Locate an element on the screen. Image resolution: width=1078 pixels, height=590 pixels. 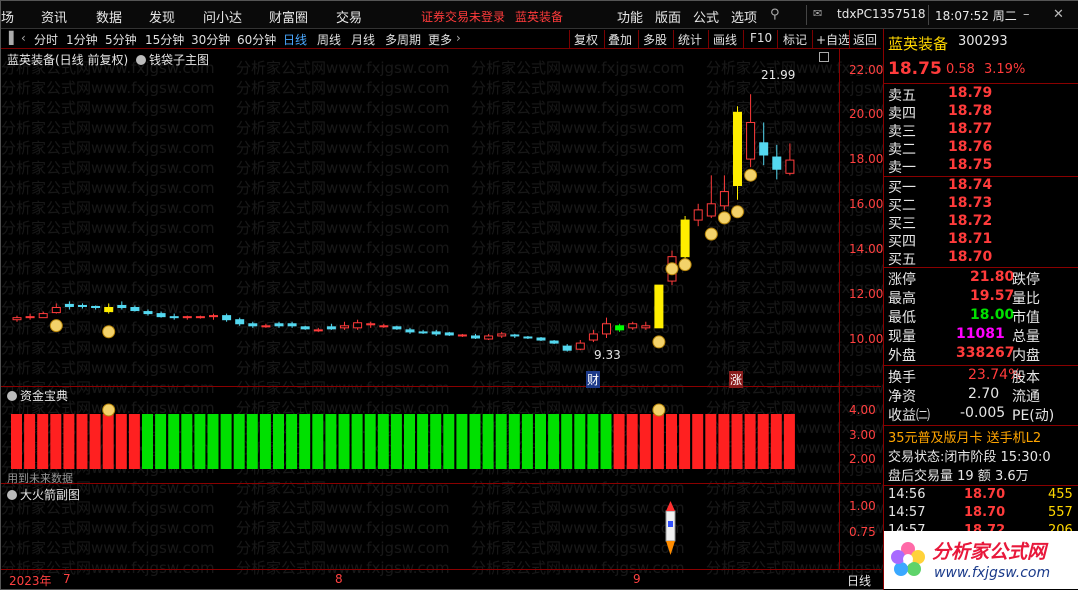
fuquan-button: 复权 is located at coordinates (586, 39).